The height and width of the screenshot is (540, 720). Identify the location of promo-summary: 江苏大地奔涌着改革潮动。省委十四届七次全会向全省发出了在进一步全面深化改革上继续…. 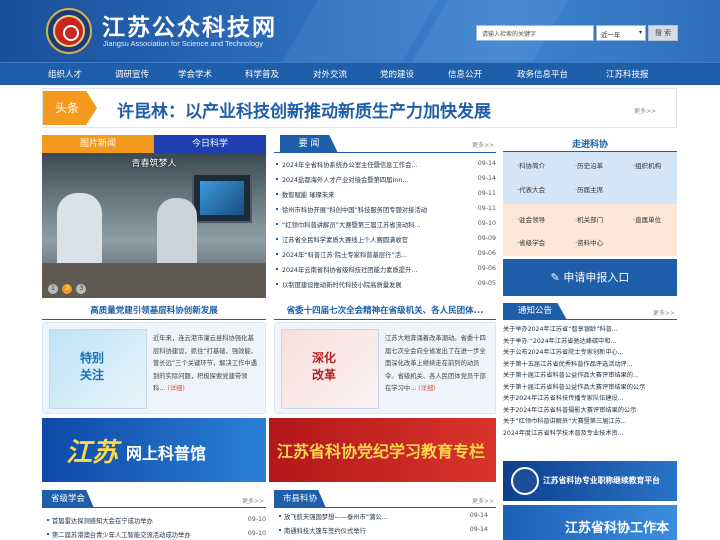
(435, 363).